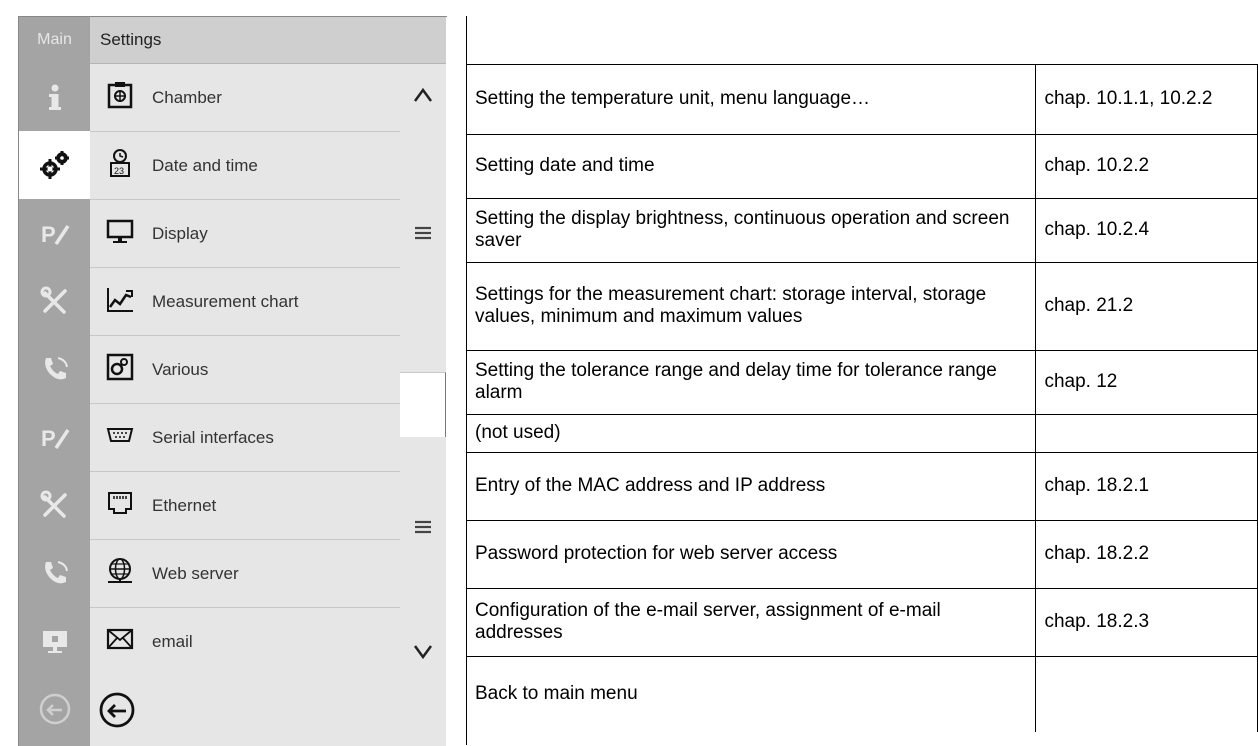 Image resolution: width=1258 pixels, height=746 pixels. Describe the element at coordinates (205, 165) in the screenshot. I see `menu-item-label: Date and time` at that location.